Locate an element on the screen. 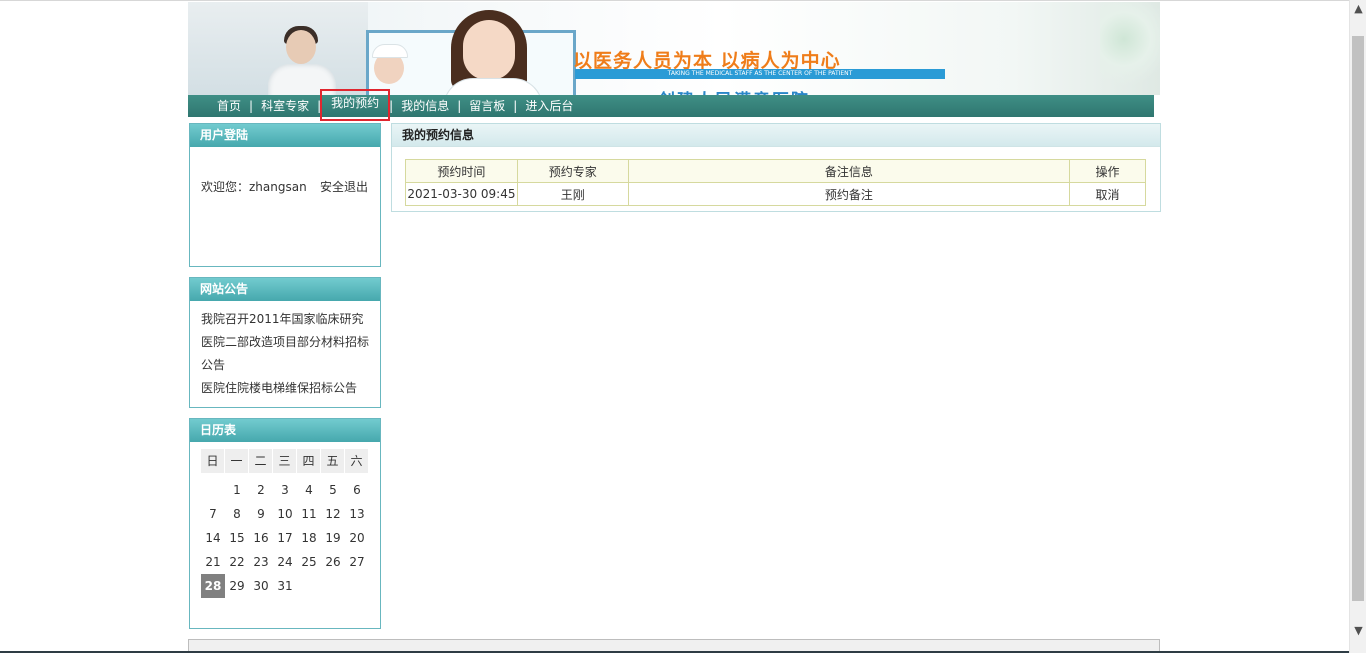 This screenshot has height=653, width=1366. weekday-label: 一 is located at coordinates (237, 461).